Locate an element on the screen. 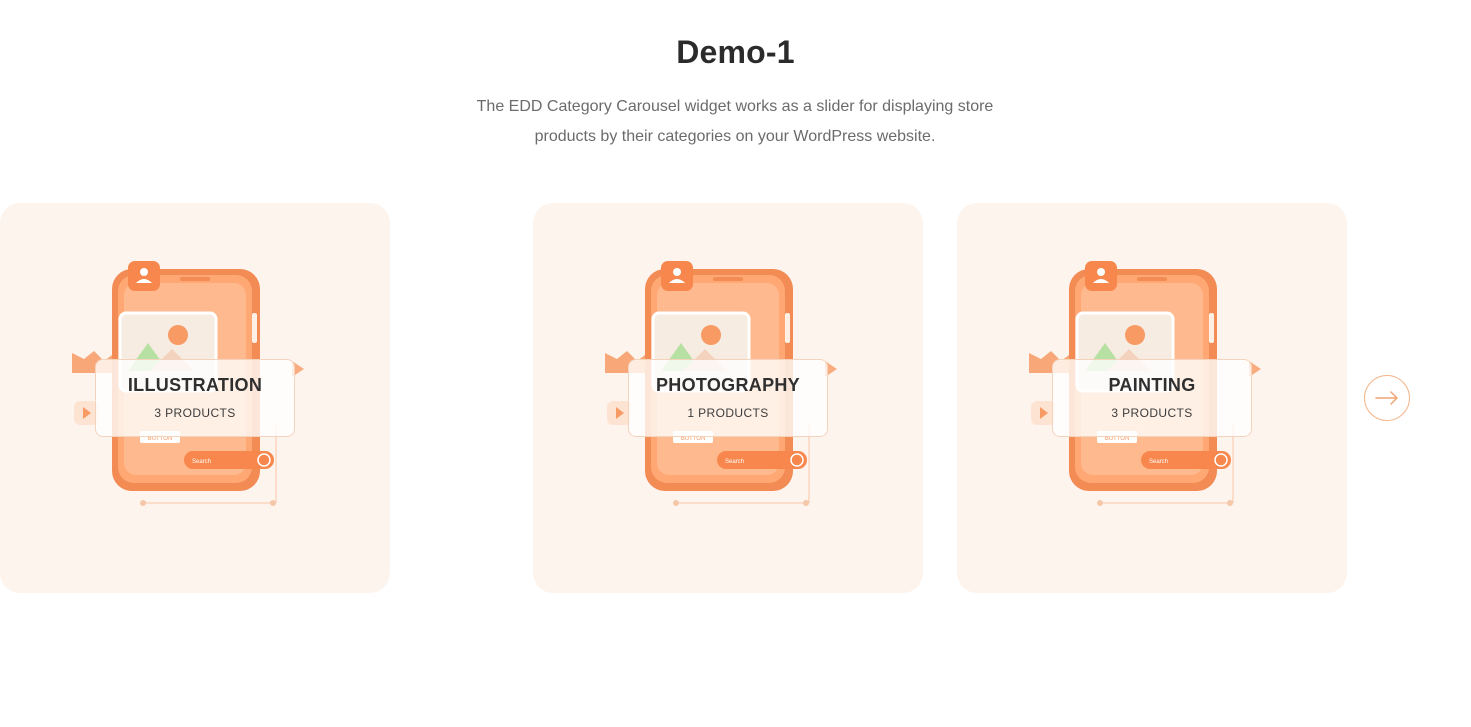 This screenshot has height=727, width=1471. category-card-photography: BUTTON Search PHOTOGRAPHY 1 PRODUCTS is located at coordinates (728, 398).